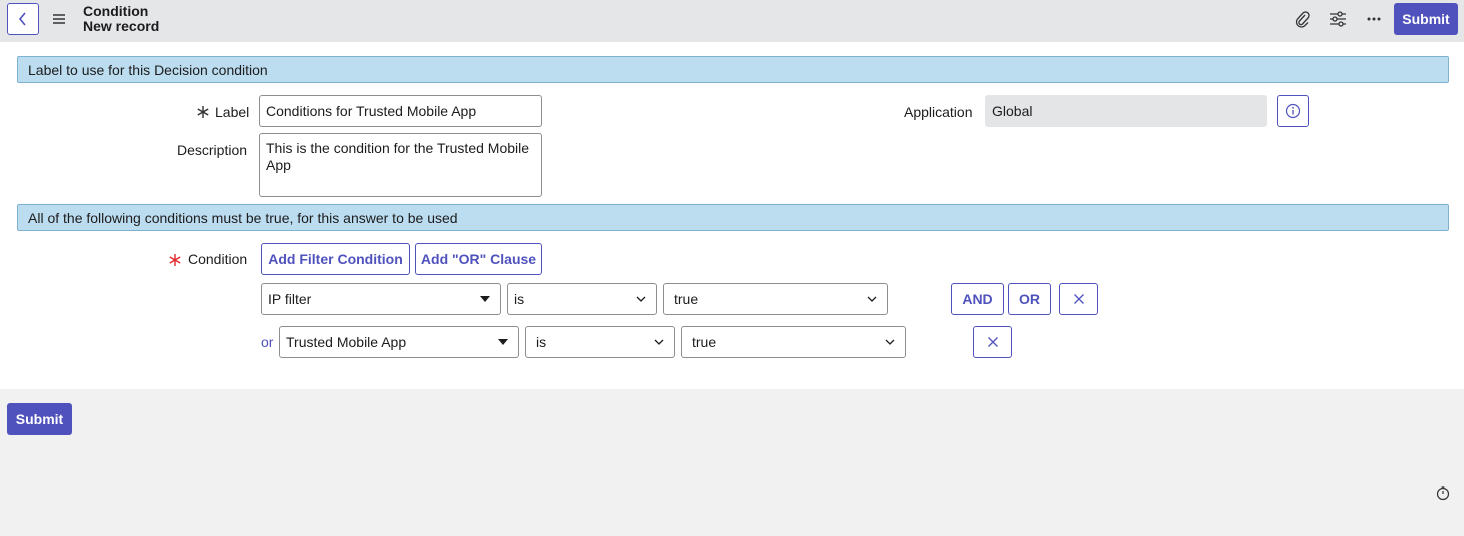 This screenshot has height=536, width=1464. I want to click on header-bar: Condition New record Submit, so click(732, 21).